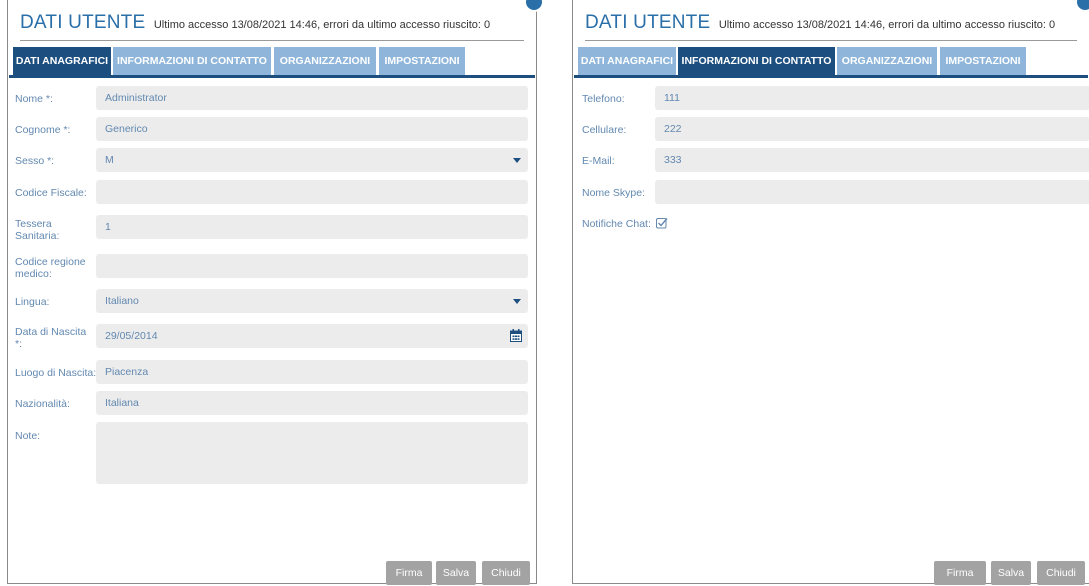 This screenshot has height=586, width=1089. Describe the element at coordinates (122, 301) in the screenshot. I see `lingua-value: Italiano` at that location.